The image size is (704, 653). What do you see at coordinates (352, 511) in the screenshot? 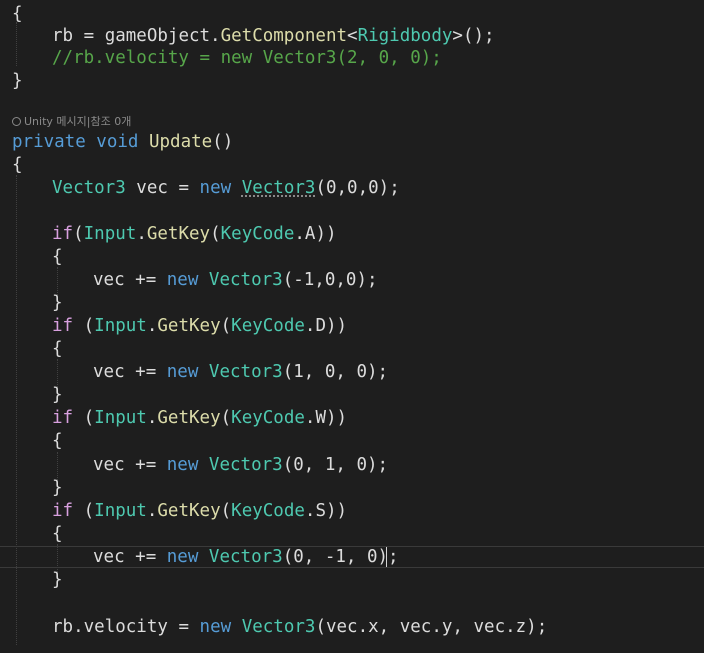
I see `code-line: if (Input.GetKey(KeyCode.S))` at bounding box center [352, 511].